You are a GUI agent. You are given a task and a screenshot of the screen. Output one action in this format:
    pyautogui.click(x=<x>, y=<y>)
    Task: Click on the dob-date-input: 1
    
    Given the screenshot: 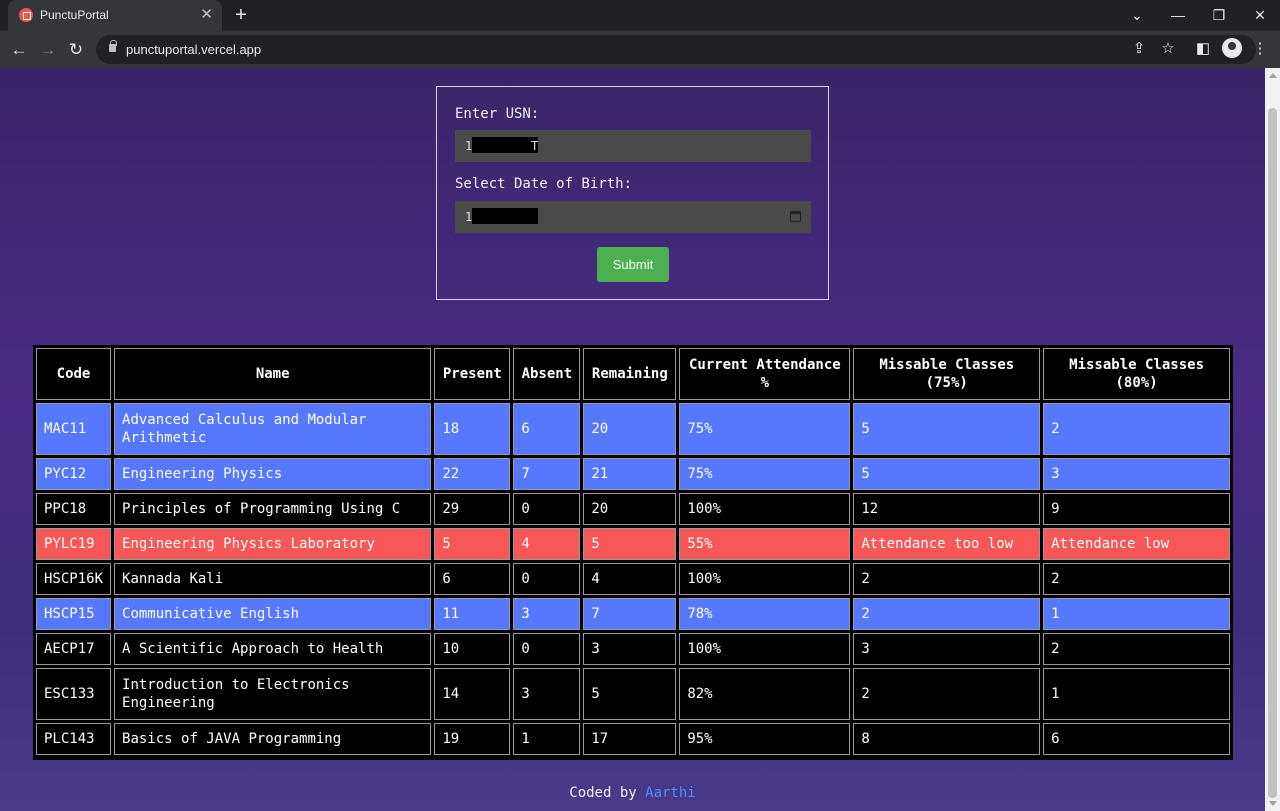 What is the action you would take?
    pyautogui.click(x=633, y=217)
    